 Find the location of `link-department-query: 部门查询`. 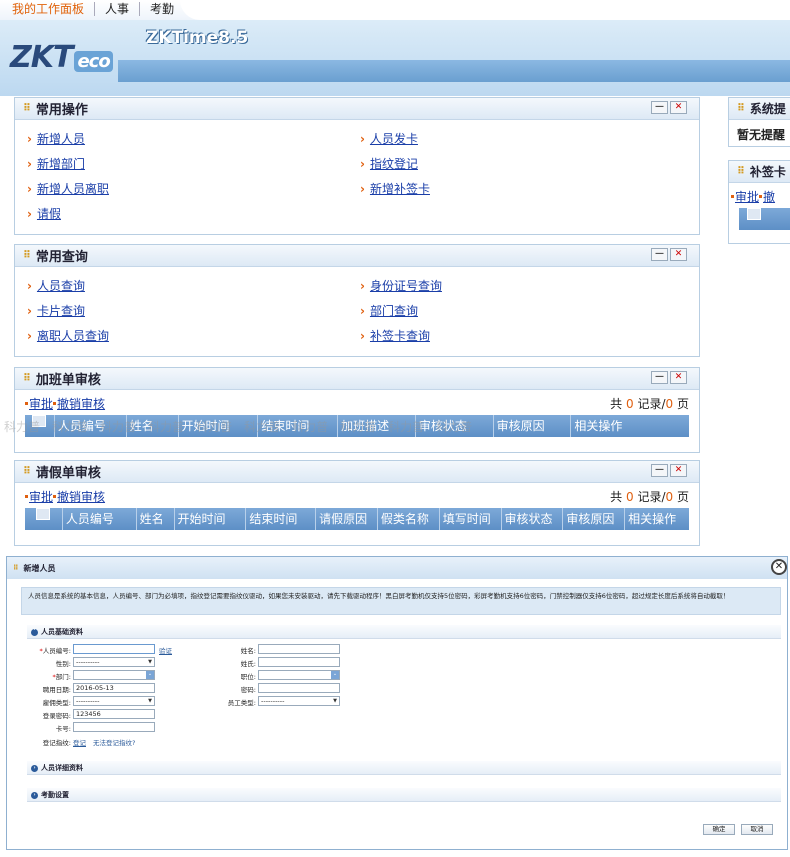

link-department-query: 部门查询 is located at coordinates (389, 310).